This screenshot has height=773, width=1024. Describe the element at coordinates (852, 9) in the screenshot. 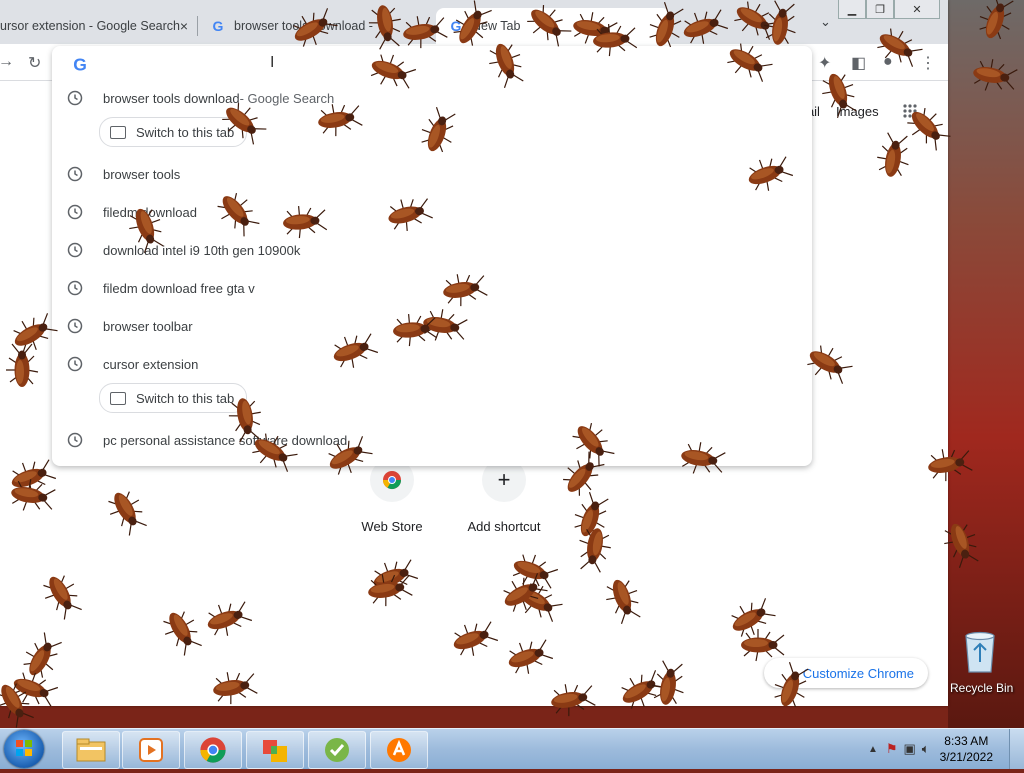

I see `minimize-icon: ▁` at that location.